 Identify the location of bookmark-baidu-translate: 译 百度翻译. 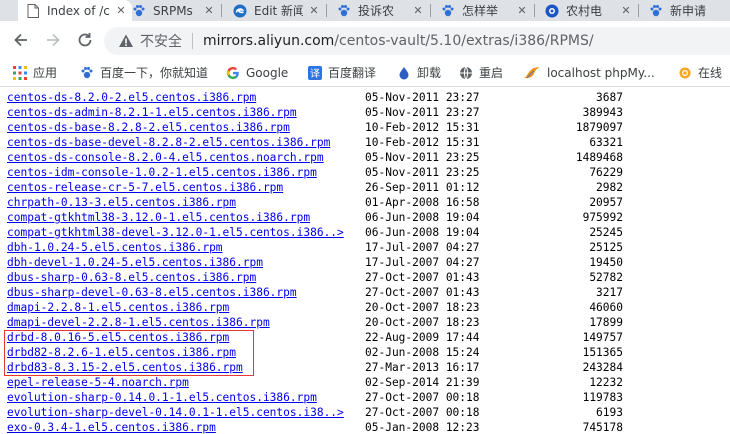
(342, 72).